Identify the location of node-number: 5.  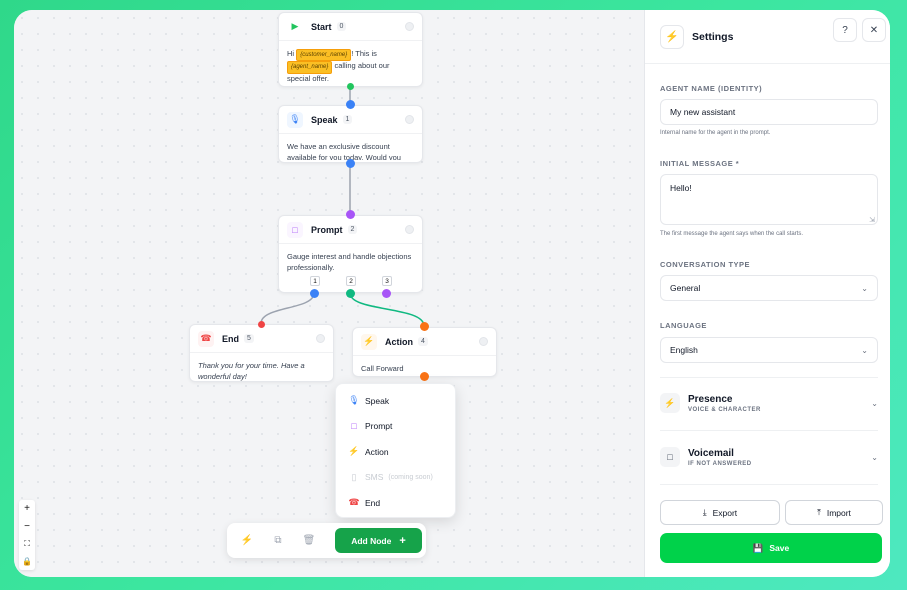
(249, 338).